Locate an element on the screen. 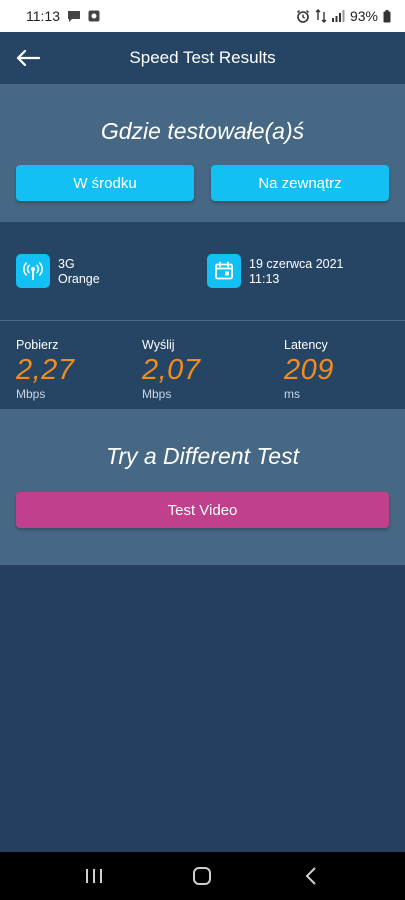 The width and height of the screenshot is (405, 900). upload-value: 2,07 is located at coordinates (171, 370).